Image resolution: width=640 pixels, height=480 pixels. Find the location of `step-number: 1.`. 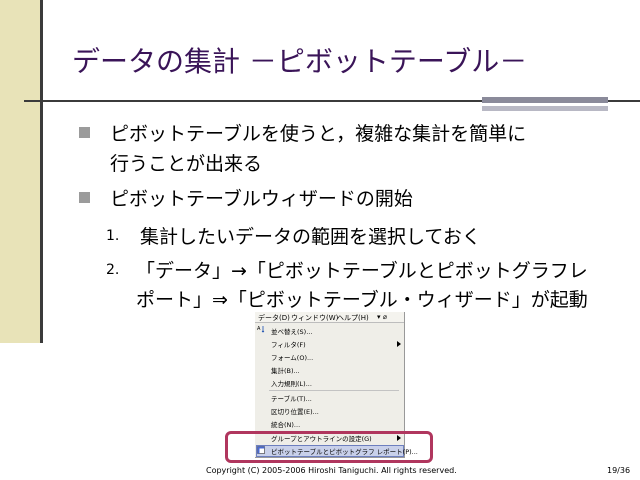

step-number: 1. is located at coordinates (113, 236).